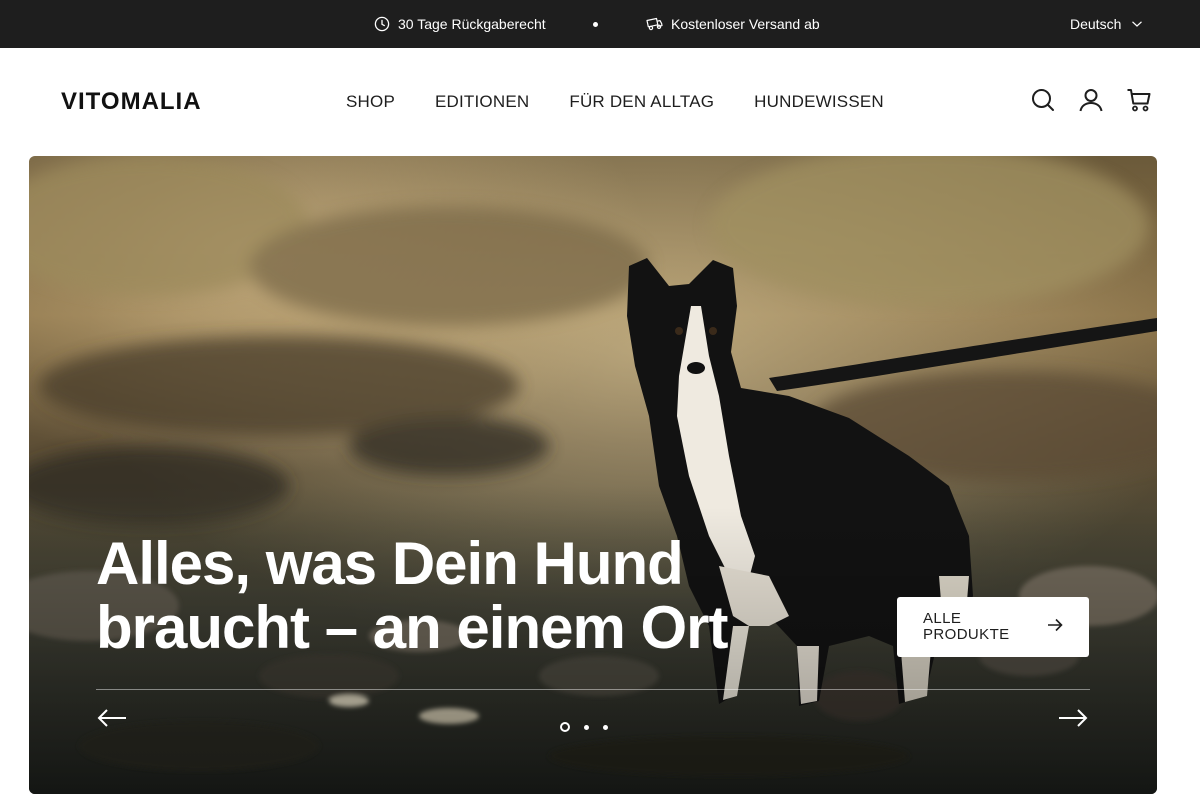 The width and height of the screenshot is (1200, 800). I want to click on nav-item-hundewissen: HUNDEWISSEN, so click(819, 102).